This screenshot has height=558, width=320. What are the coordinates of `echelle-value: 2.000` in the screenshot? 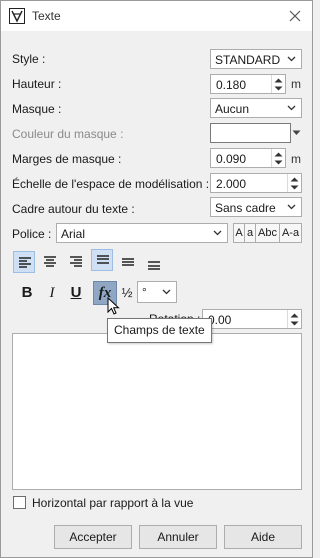 It's located at (231, 184).